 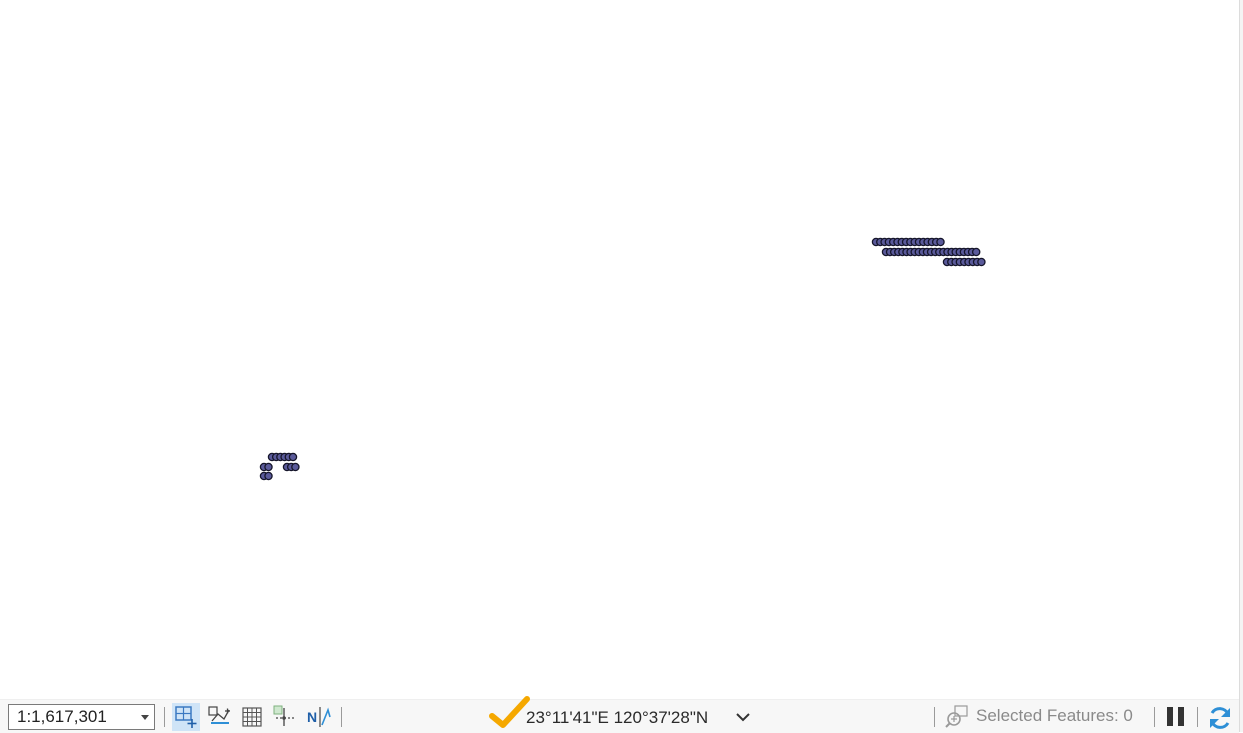 I want to click on constraints-icon, so click(x=284, y=715).